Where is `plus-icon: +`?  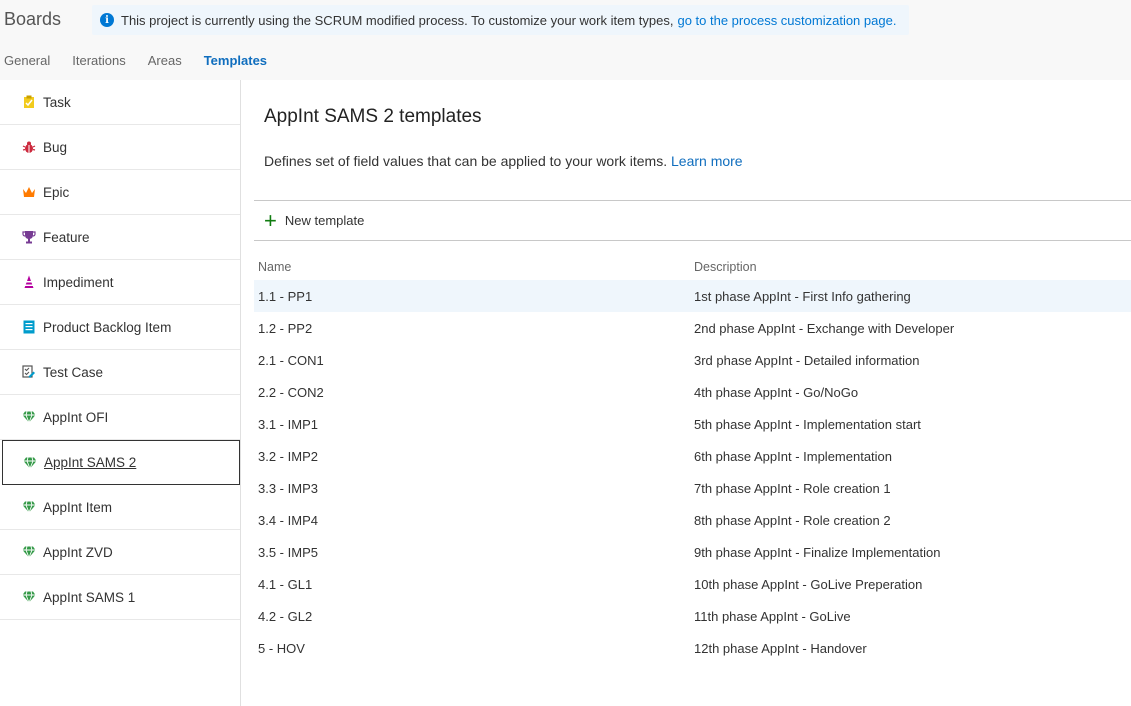
plus-icon: + is located at coordinates (270, 220).